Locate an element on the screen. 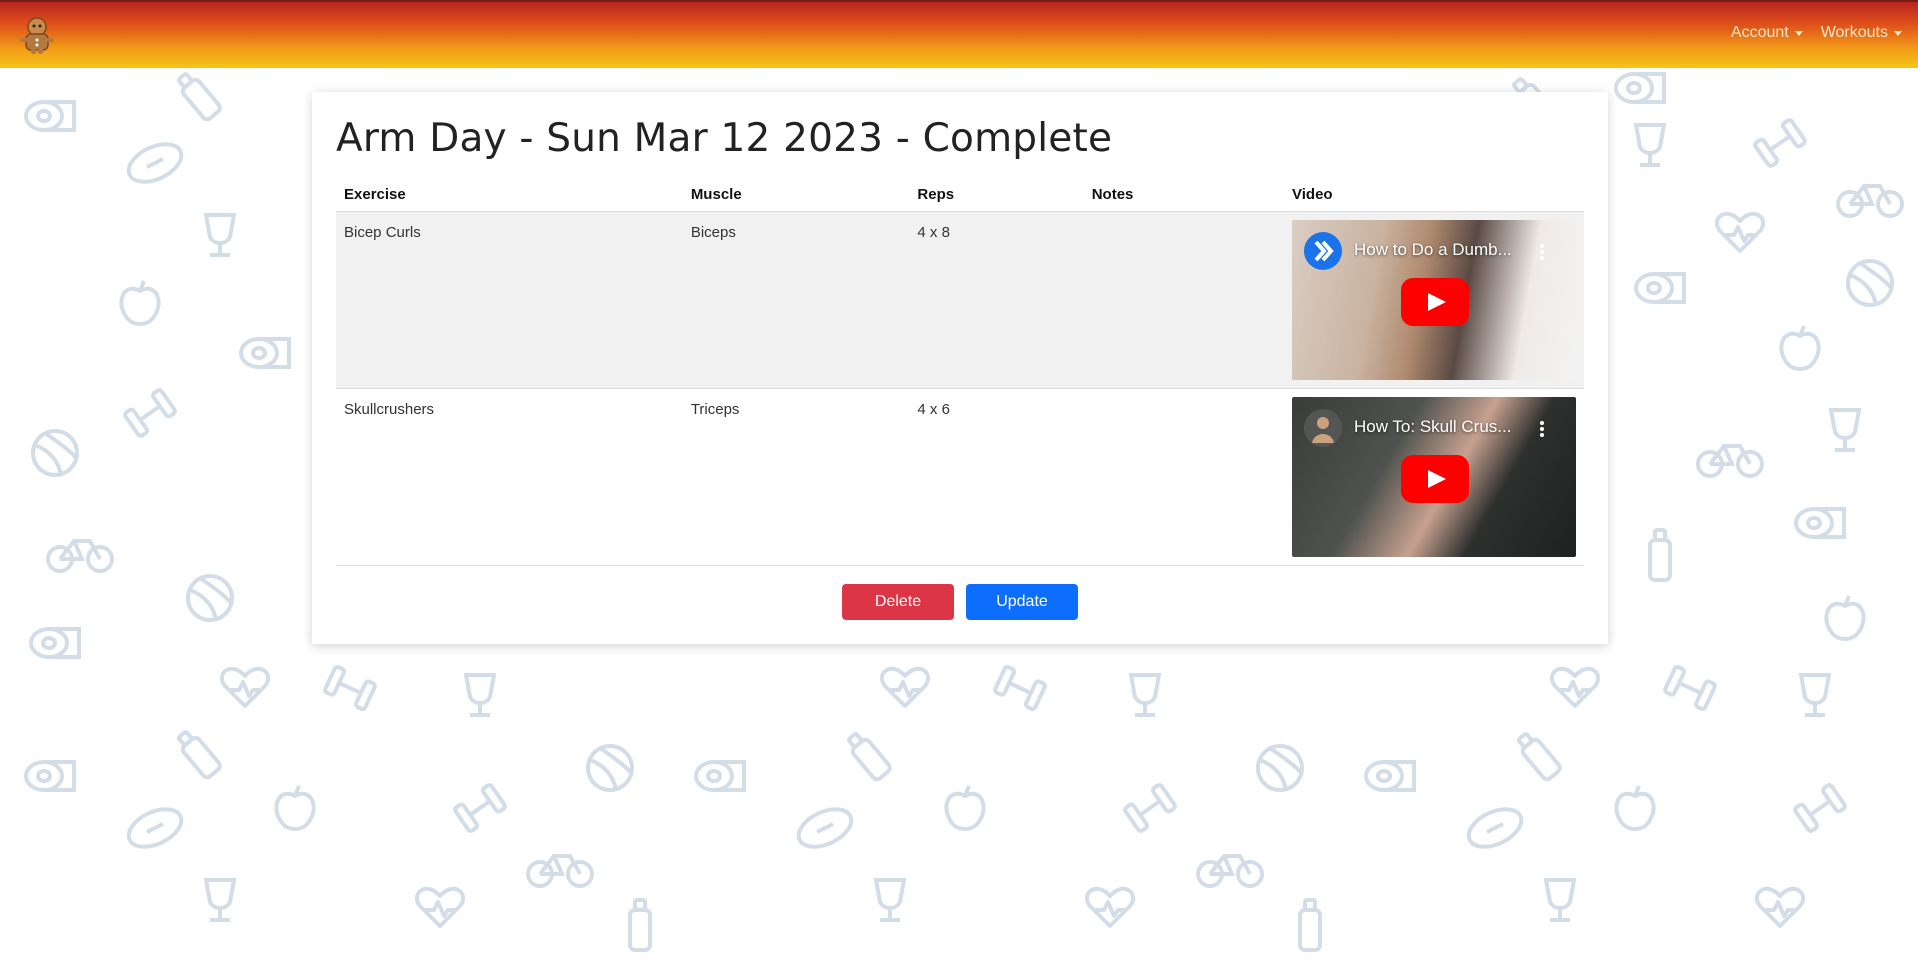  nav-menu: Account Workouts is located at coordinates (1816, 33).